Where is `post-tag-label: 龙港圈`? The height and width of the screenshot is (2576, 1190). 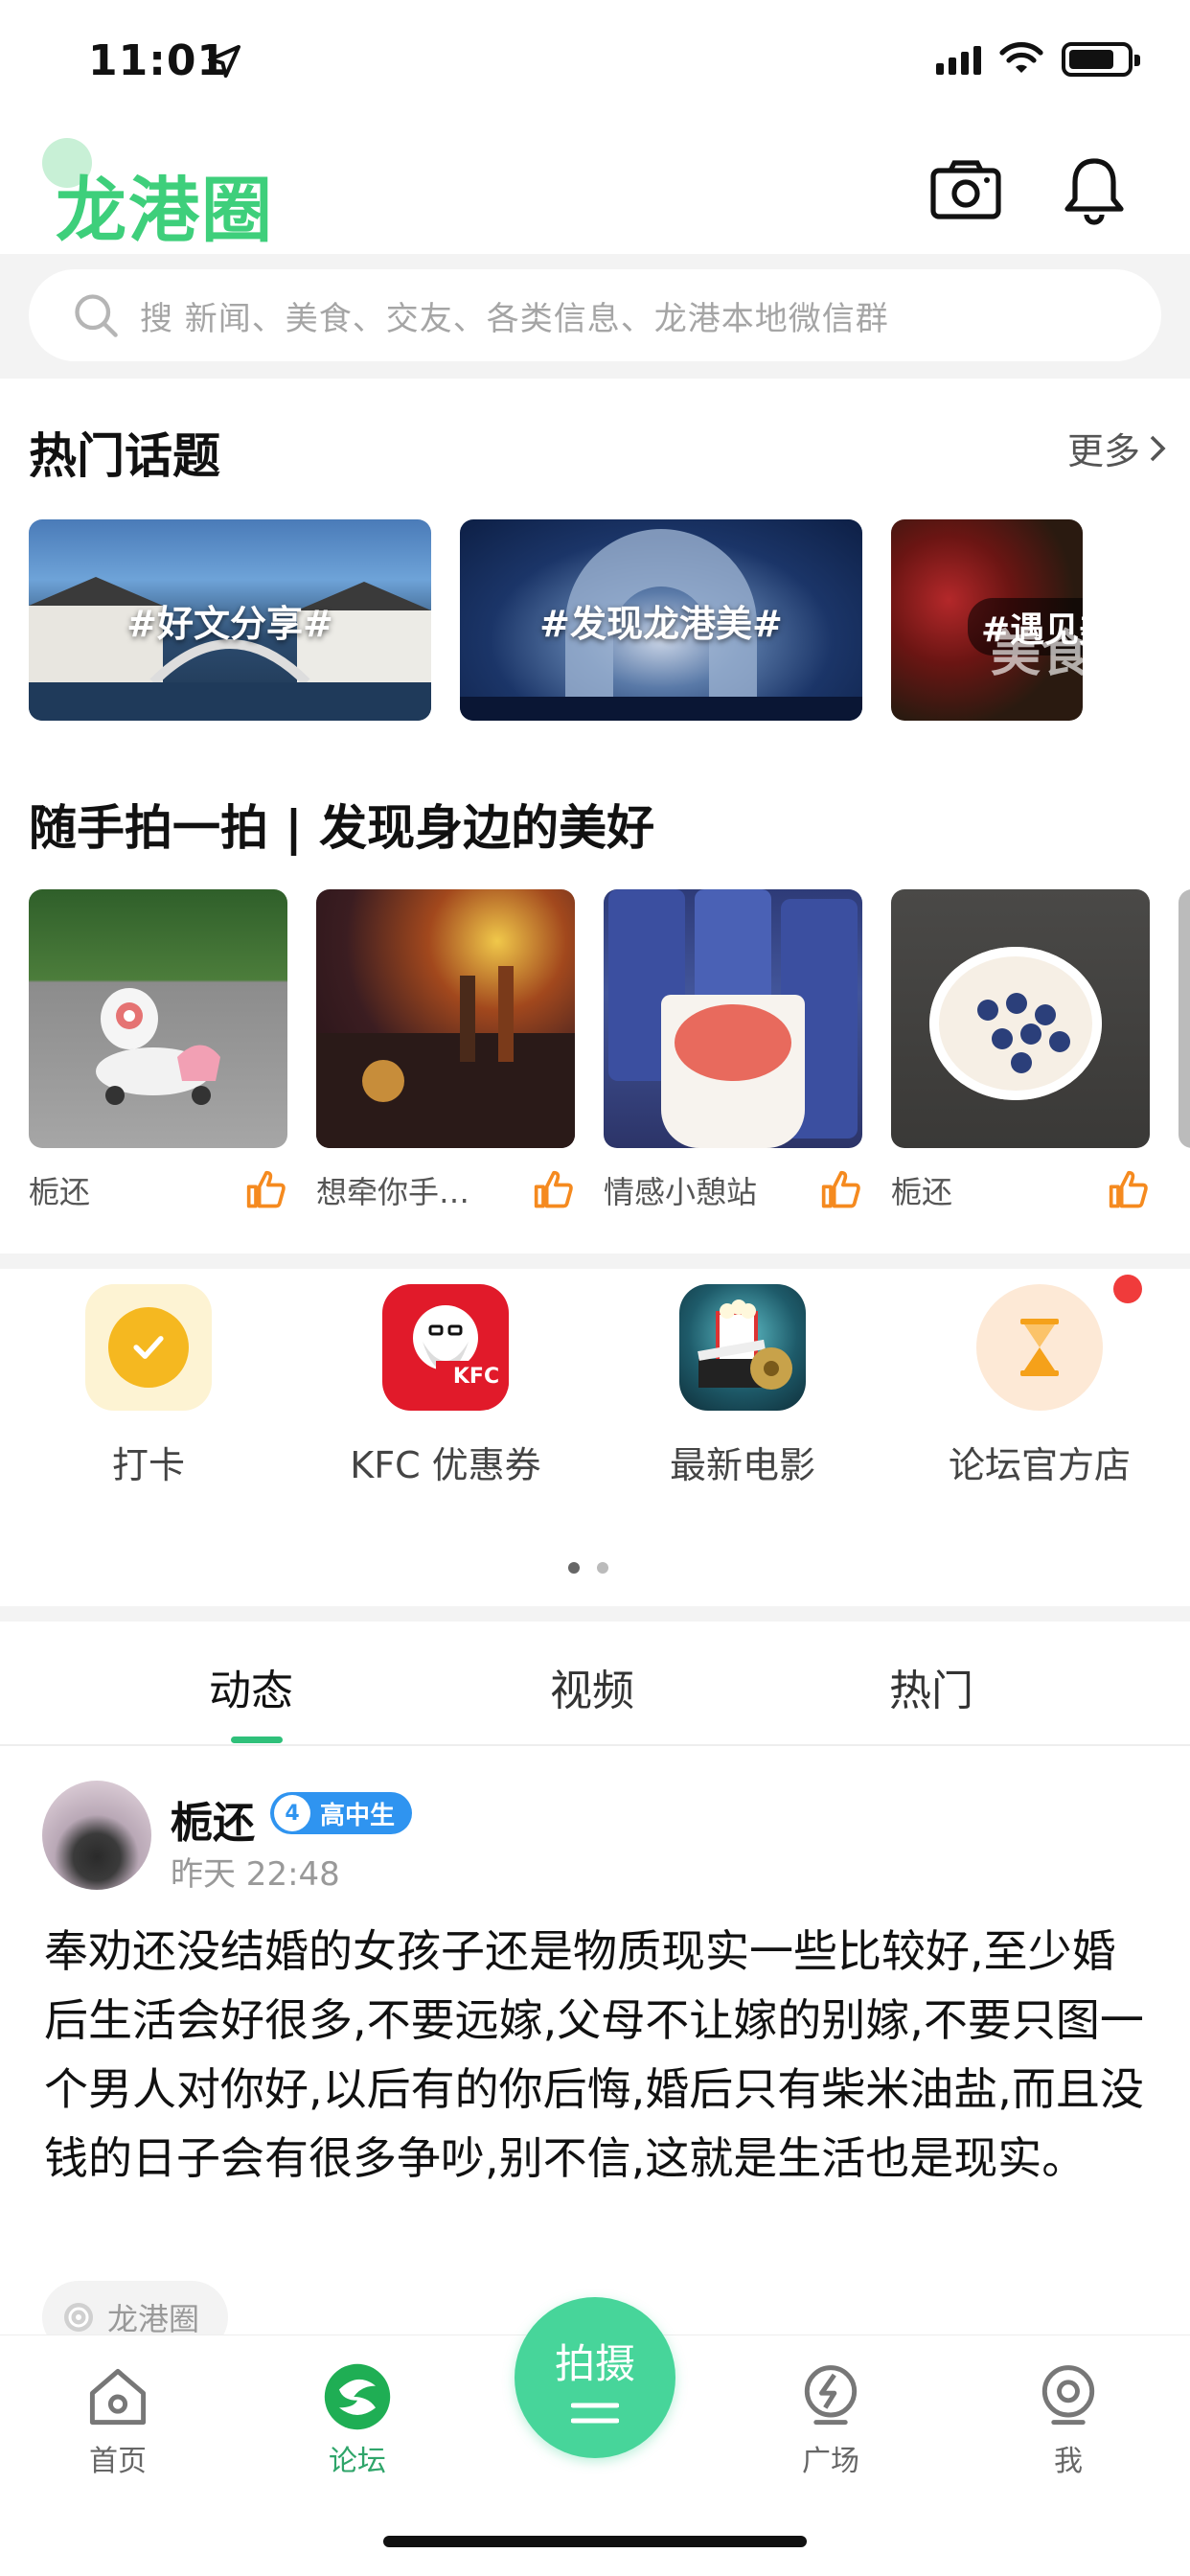
post-tag-label: 龙港圈 is located at coordinates (154, 2319).